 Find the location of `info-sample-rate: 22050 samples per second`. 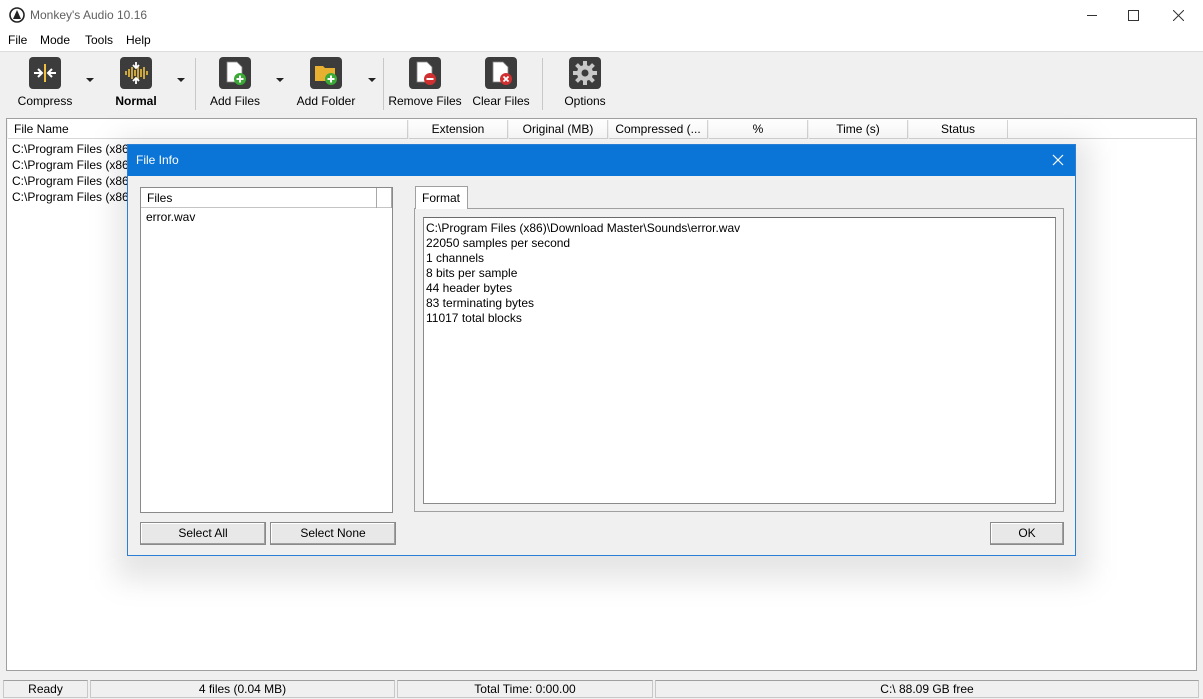

info-sample-rate: 22050 samples per second is located at coordinates (498, 243).